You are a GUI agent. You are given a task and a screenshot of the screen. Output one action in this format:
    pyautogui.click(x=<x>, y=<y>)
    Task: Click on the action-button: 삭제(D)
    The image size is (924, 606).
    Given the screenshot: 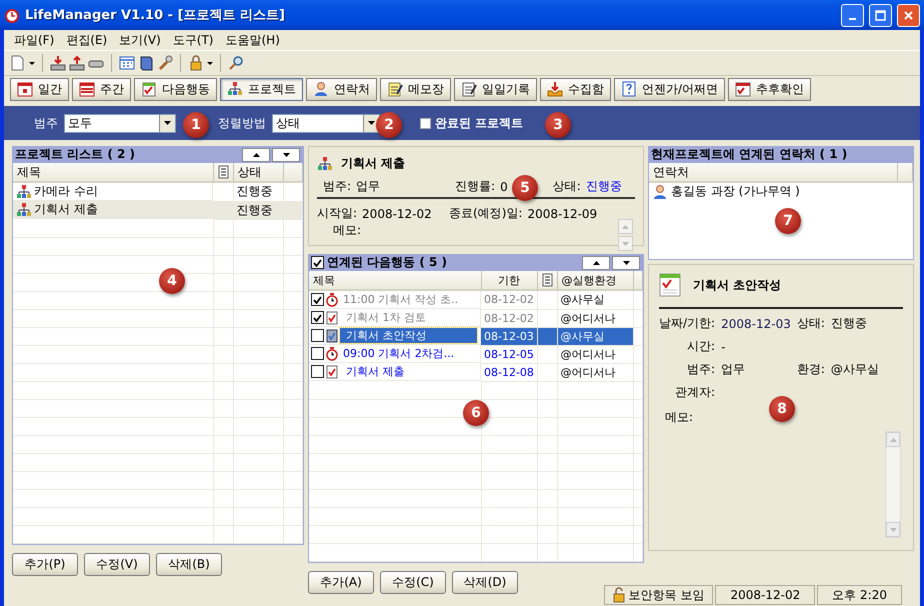 What is the action you would take?
    pyautogui.click(x=485, y=582)
    